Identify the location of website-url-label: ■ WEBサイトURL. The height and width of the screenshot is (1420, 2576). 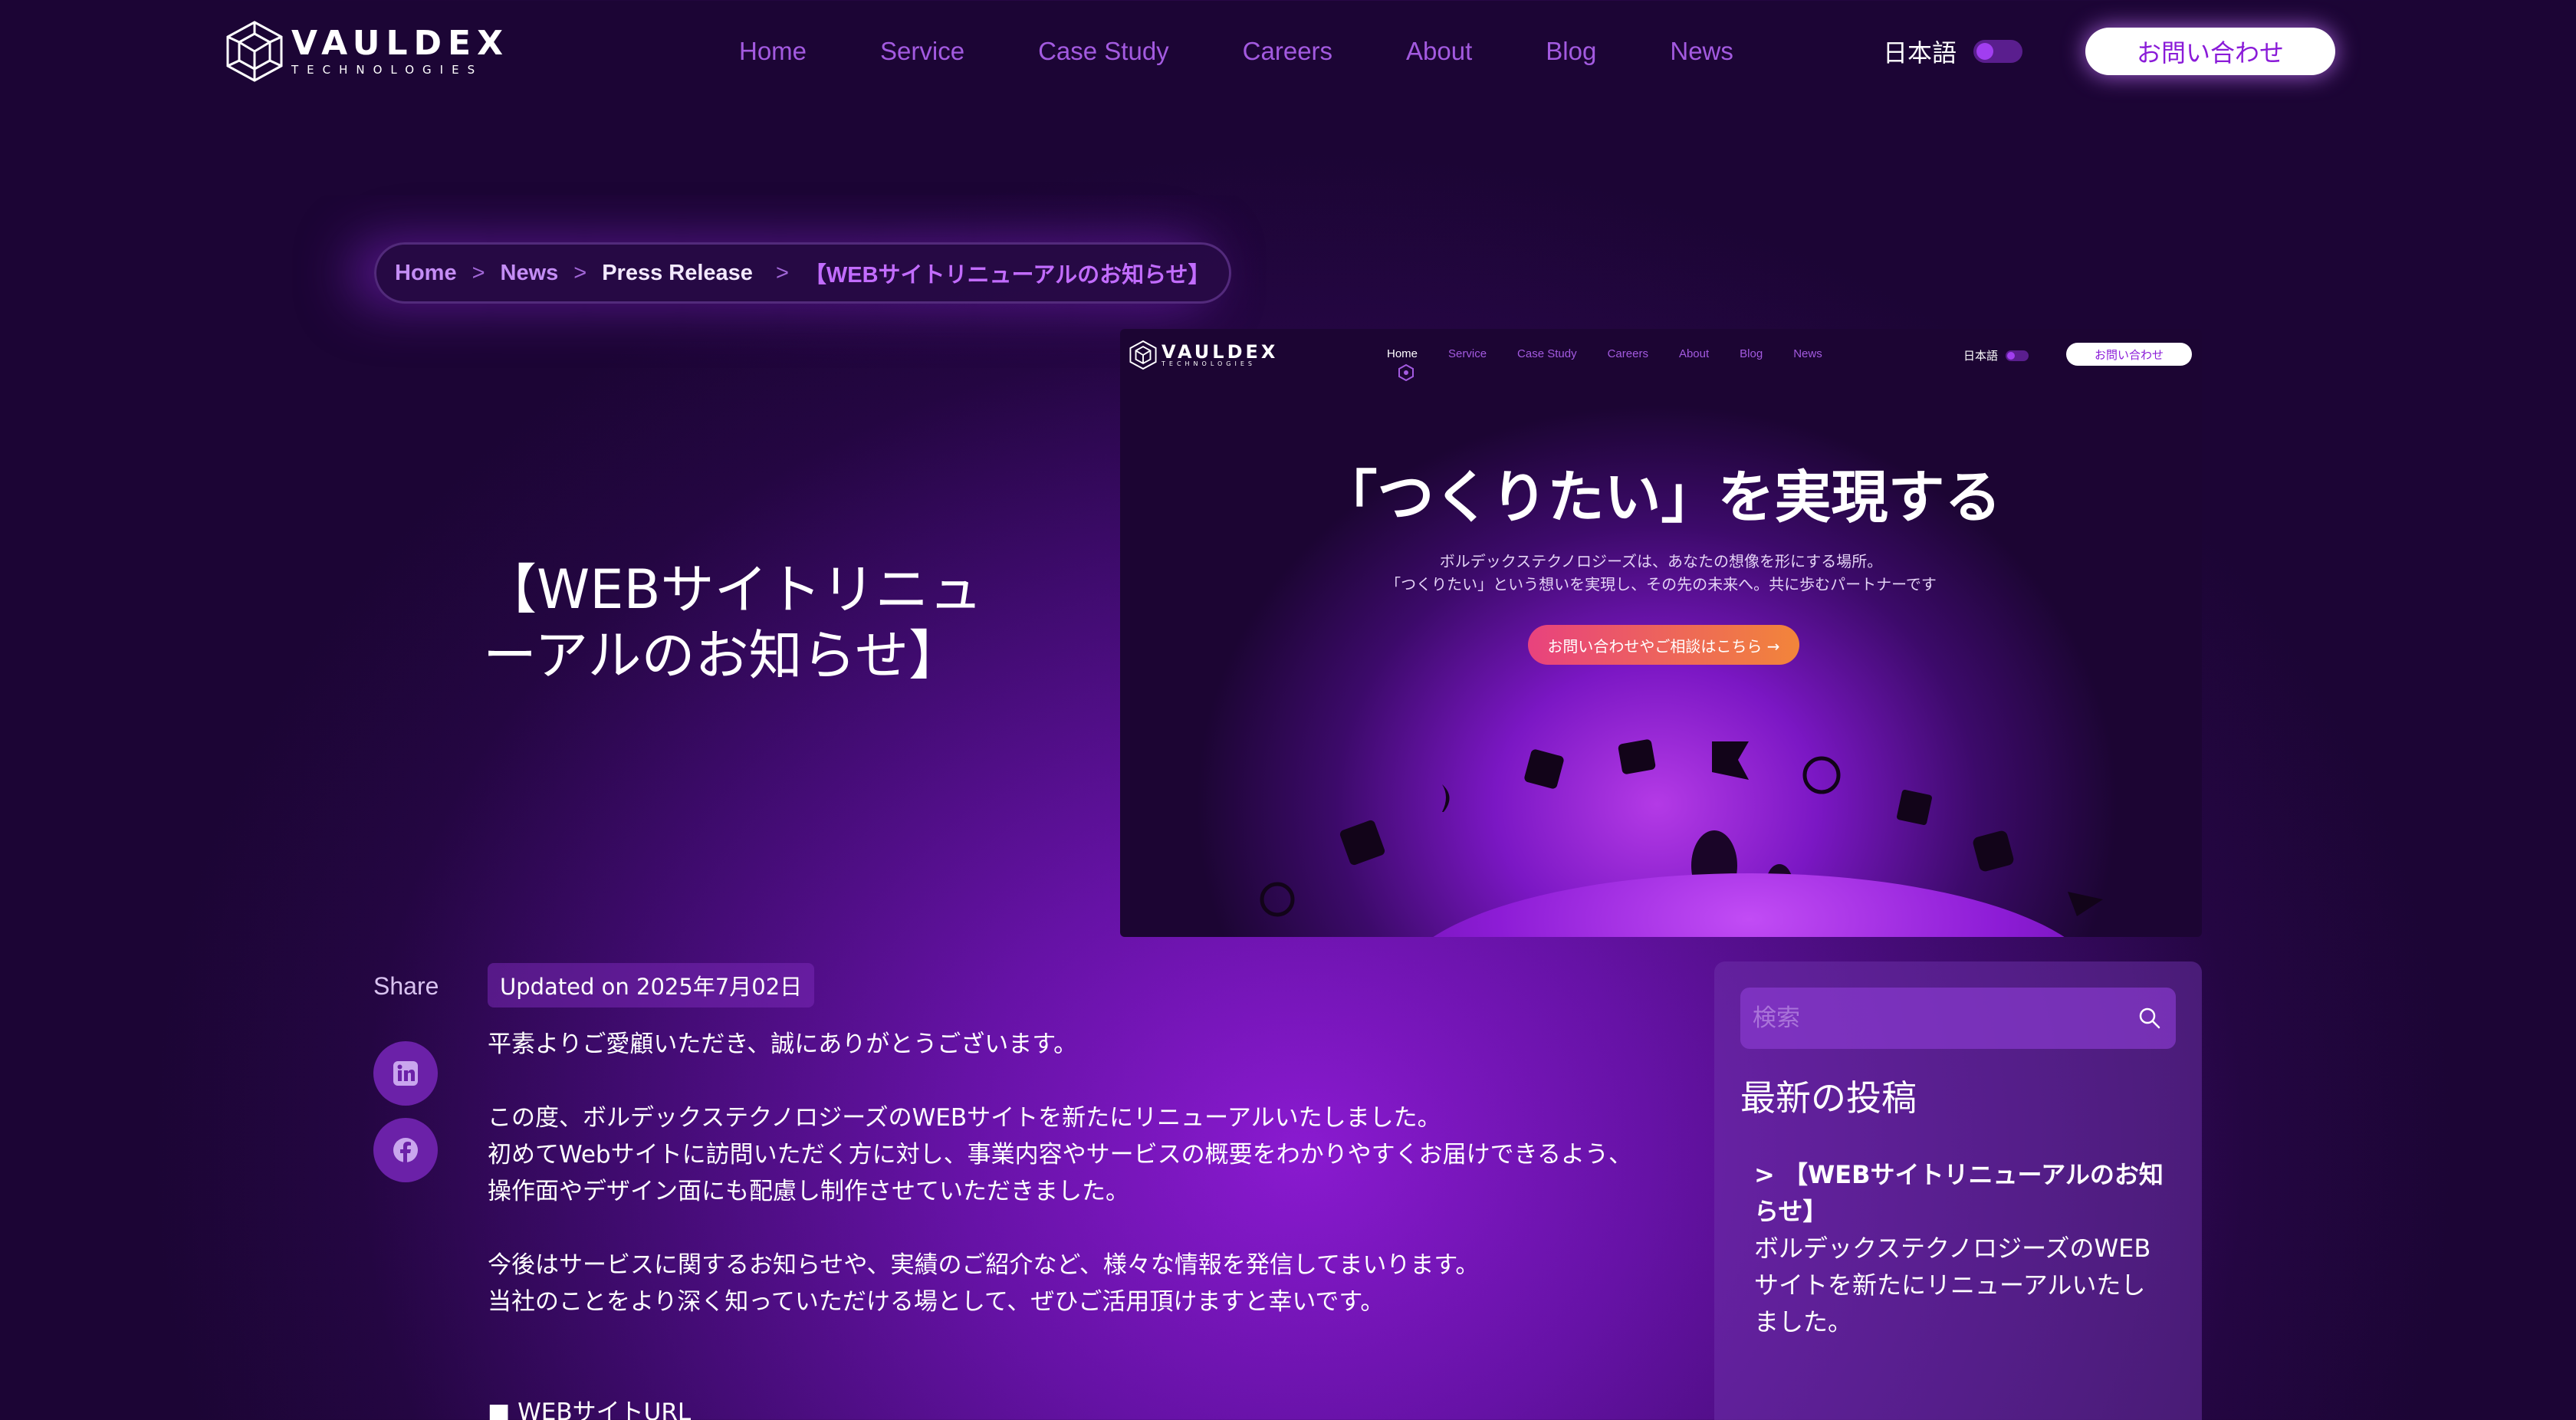
(590, 1409).